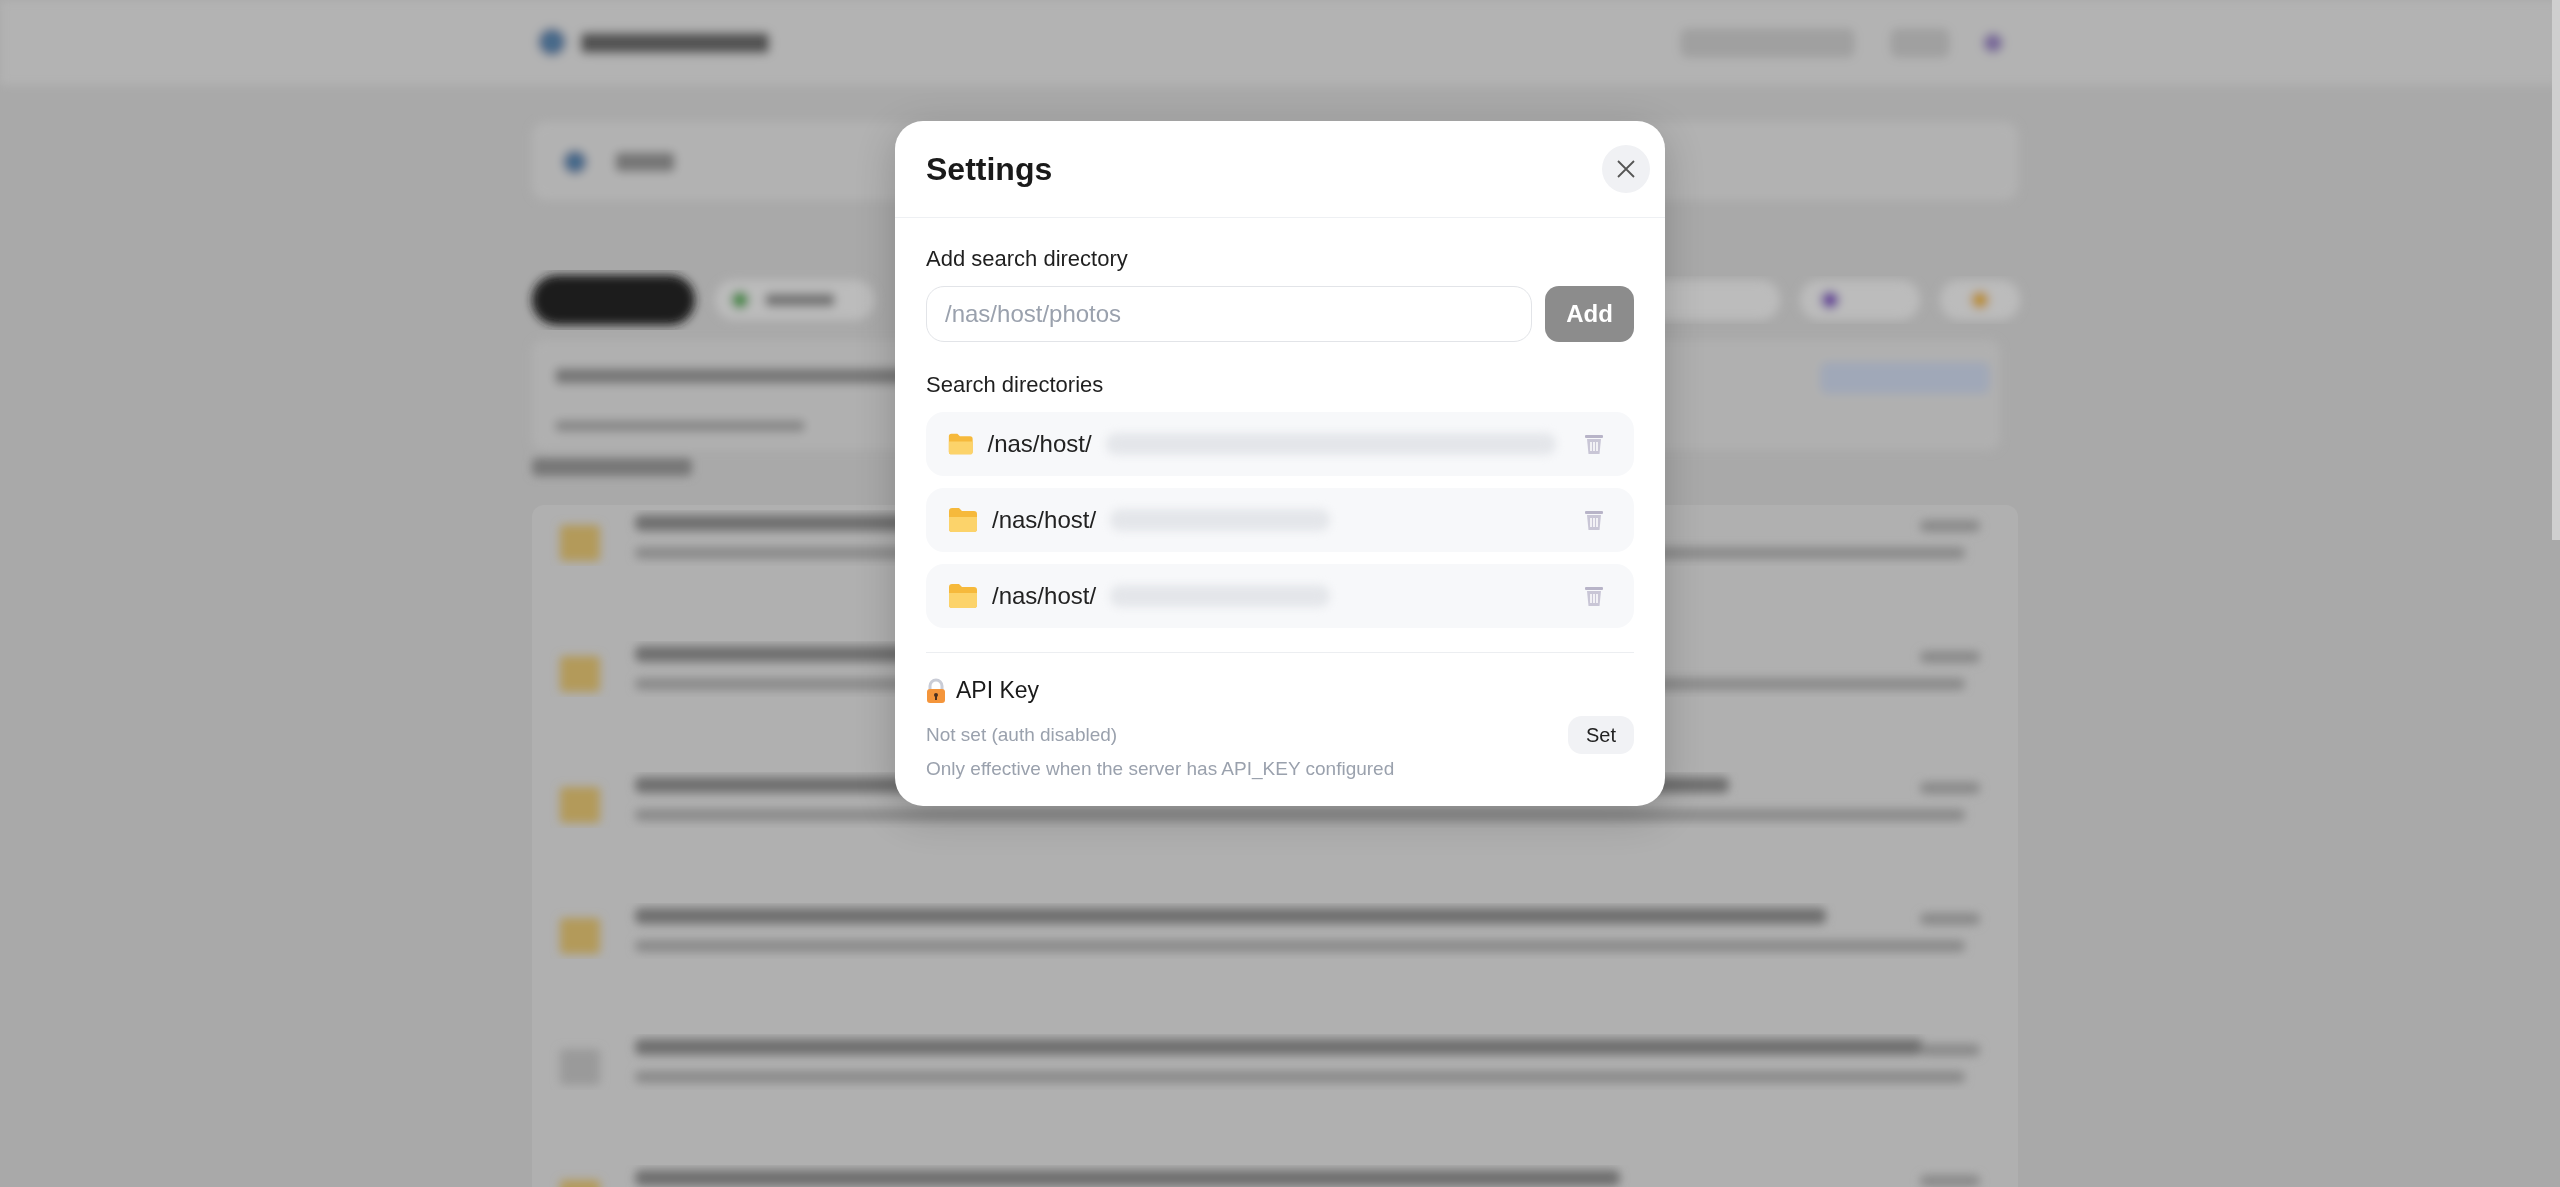 The image size is (2560, 1187). Describe the element at coordinates (1161, 769) in the screenshot. I see `api-key-note: Only effective when the server has API_KEY configured` at that location.